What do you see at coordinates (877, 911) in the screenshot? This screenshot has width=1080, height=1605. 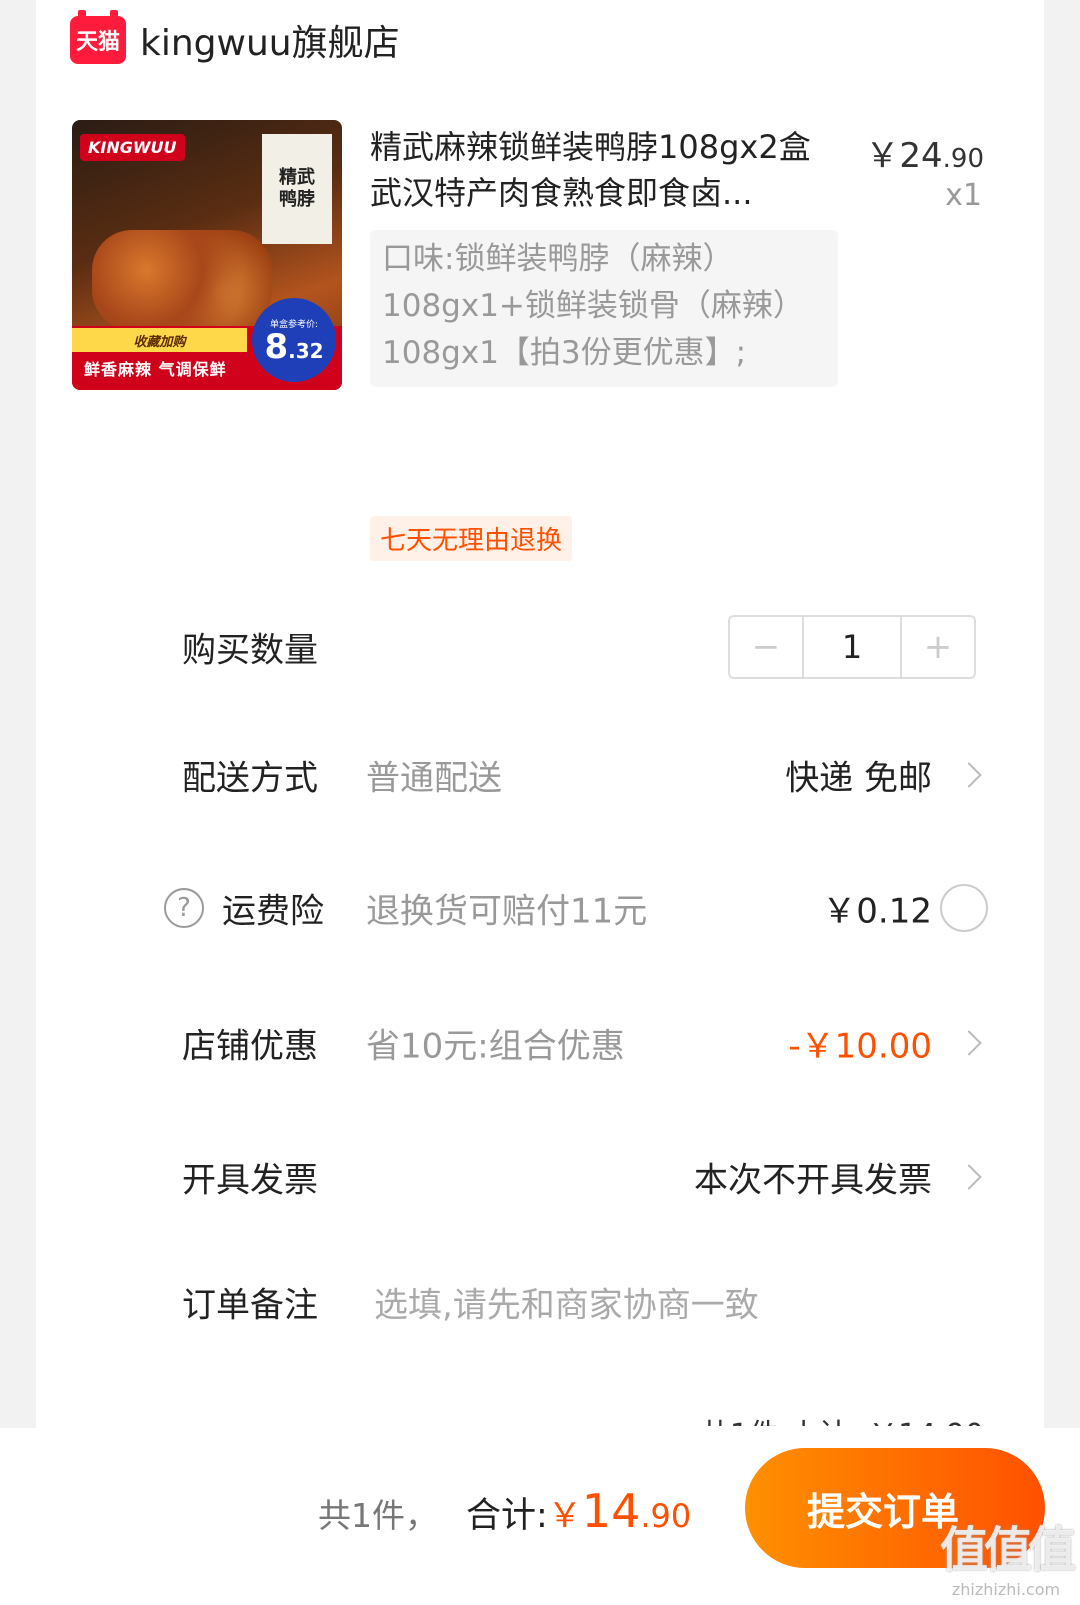 I see `insurance-price: ￥0.12` at bounding box center [877, 911].